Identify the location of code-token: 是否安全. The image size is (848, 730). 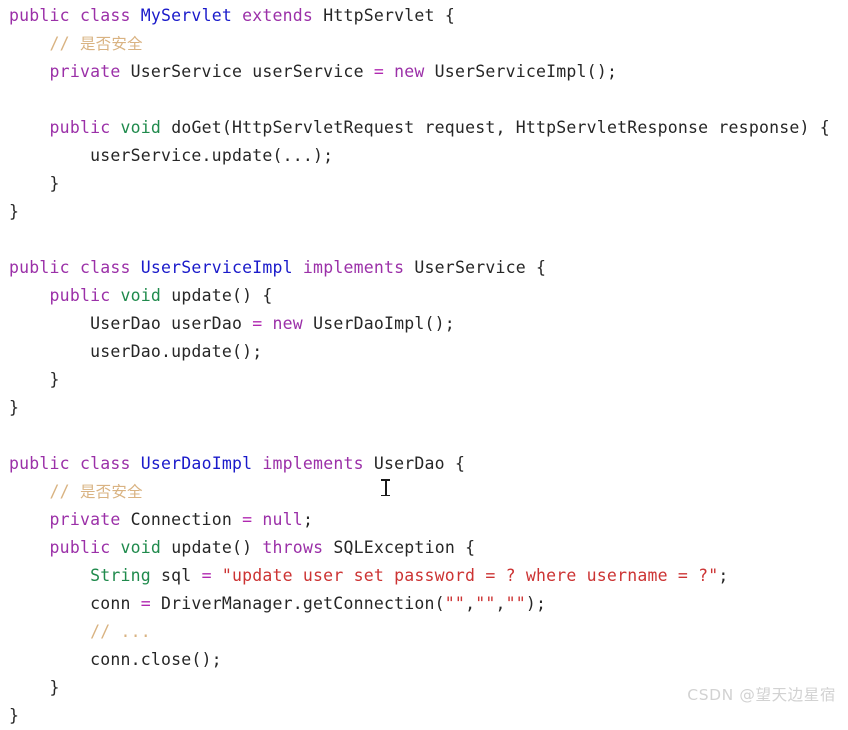
(111, 44).